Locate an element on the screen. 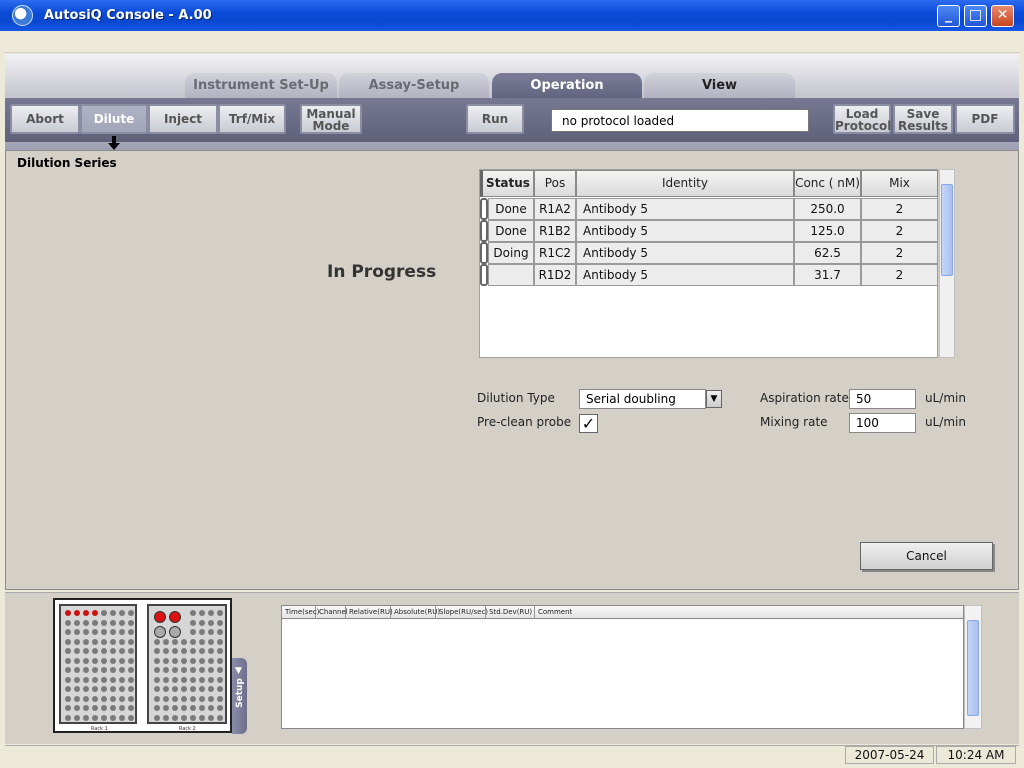 This screenshot has height=768, width=1024. scroll-thumb is located at coordinates (947, 230).